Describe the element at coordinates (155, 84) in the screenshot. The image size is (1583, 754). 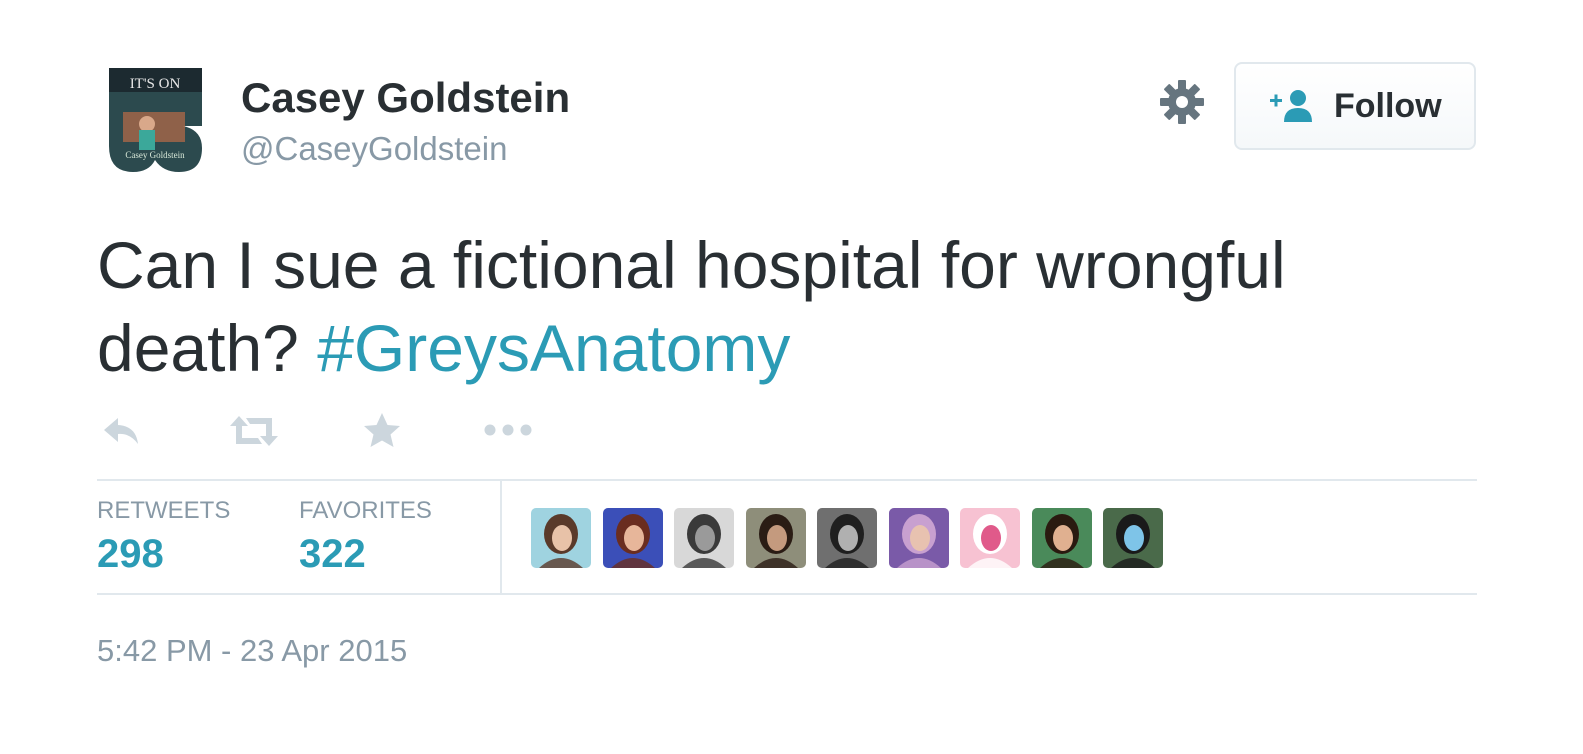
I see `avatar-top-text: IT'S ON` at that location.